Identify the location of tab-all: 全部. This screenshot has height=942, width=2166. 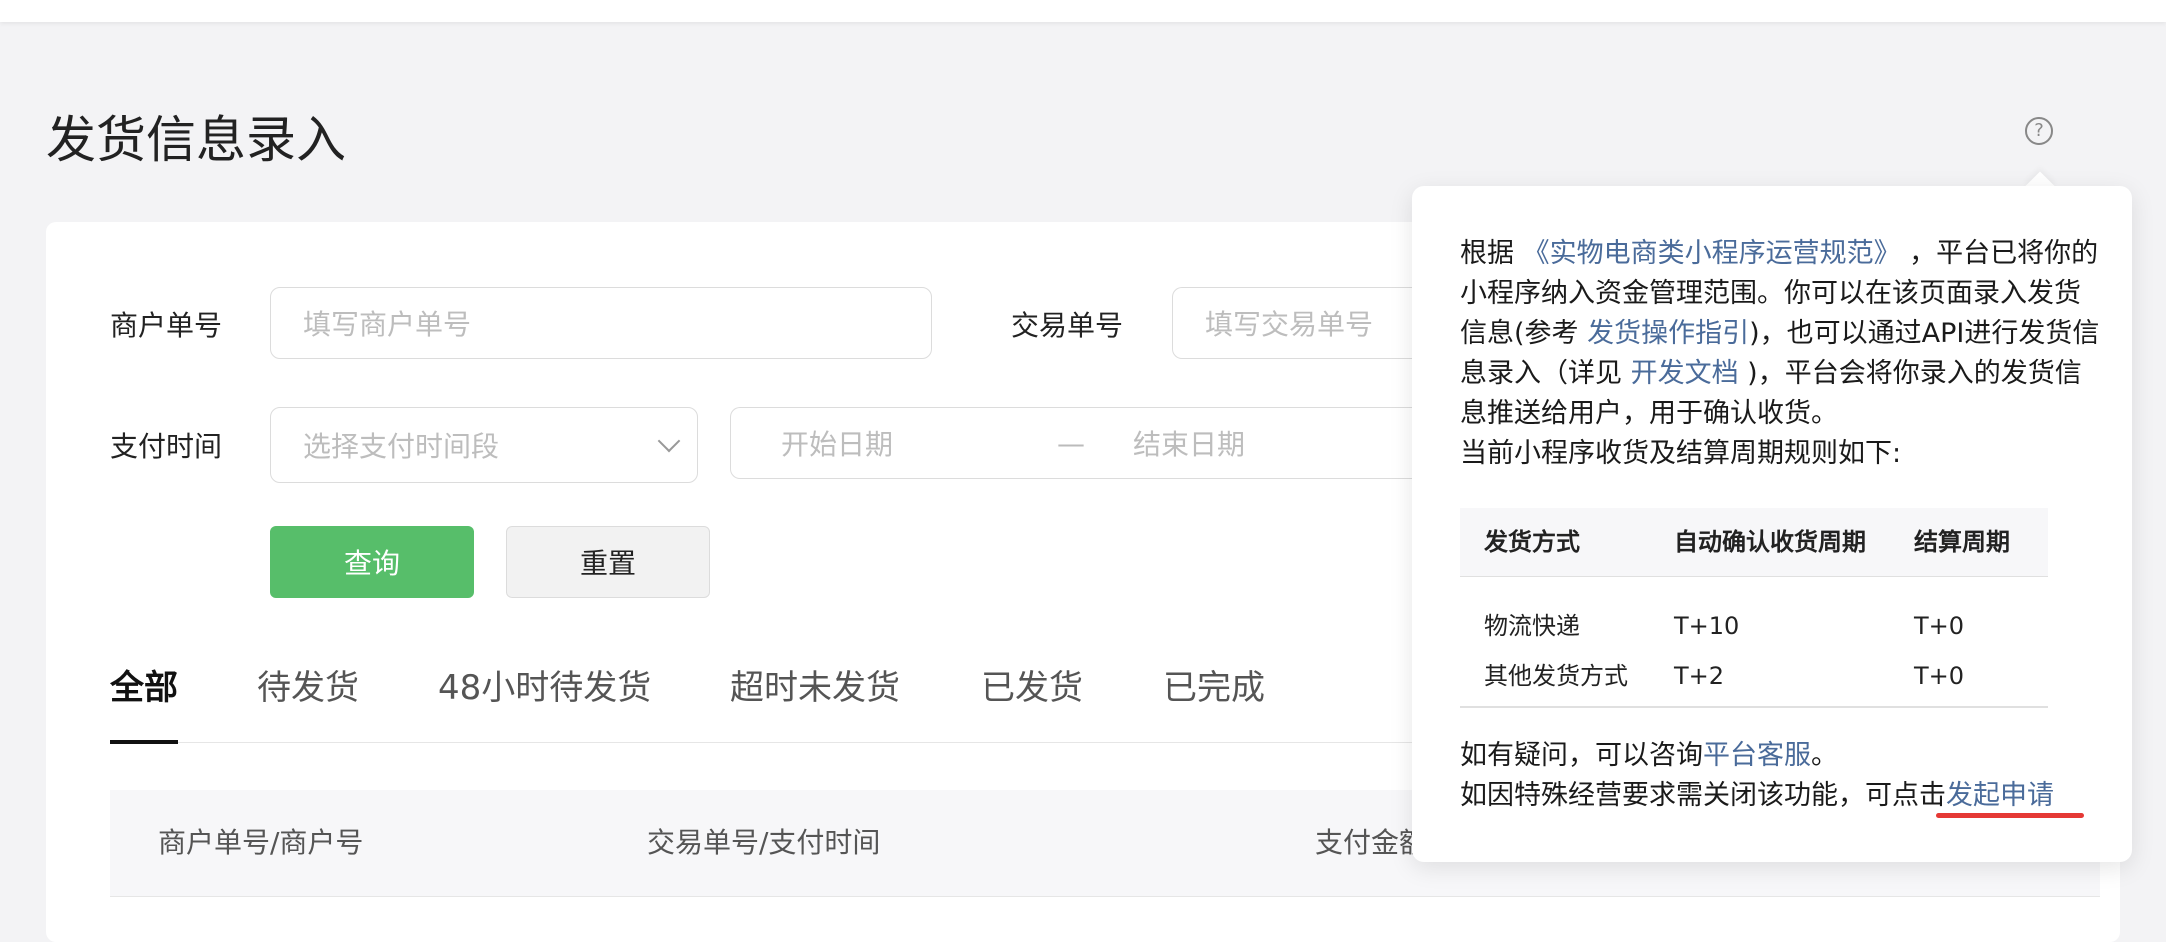
(144, 684).